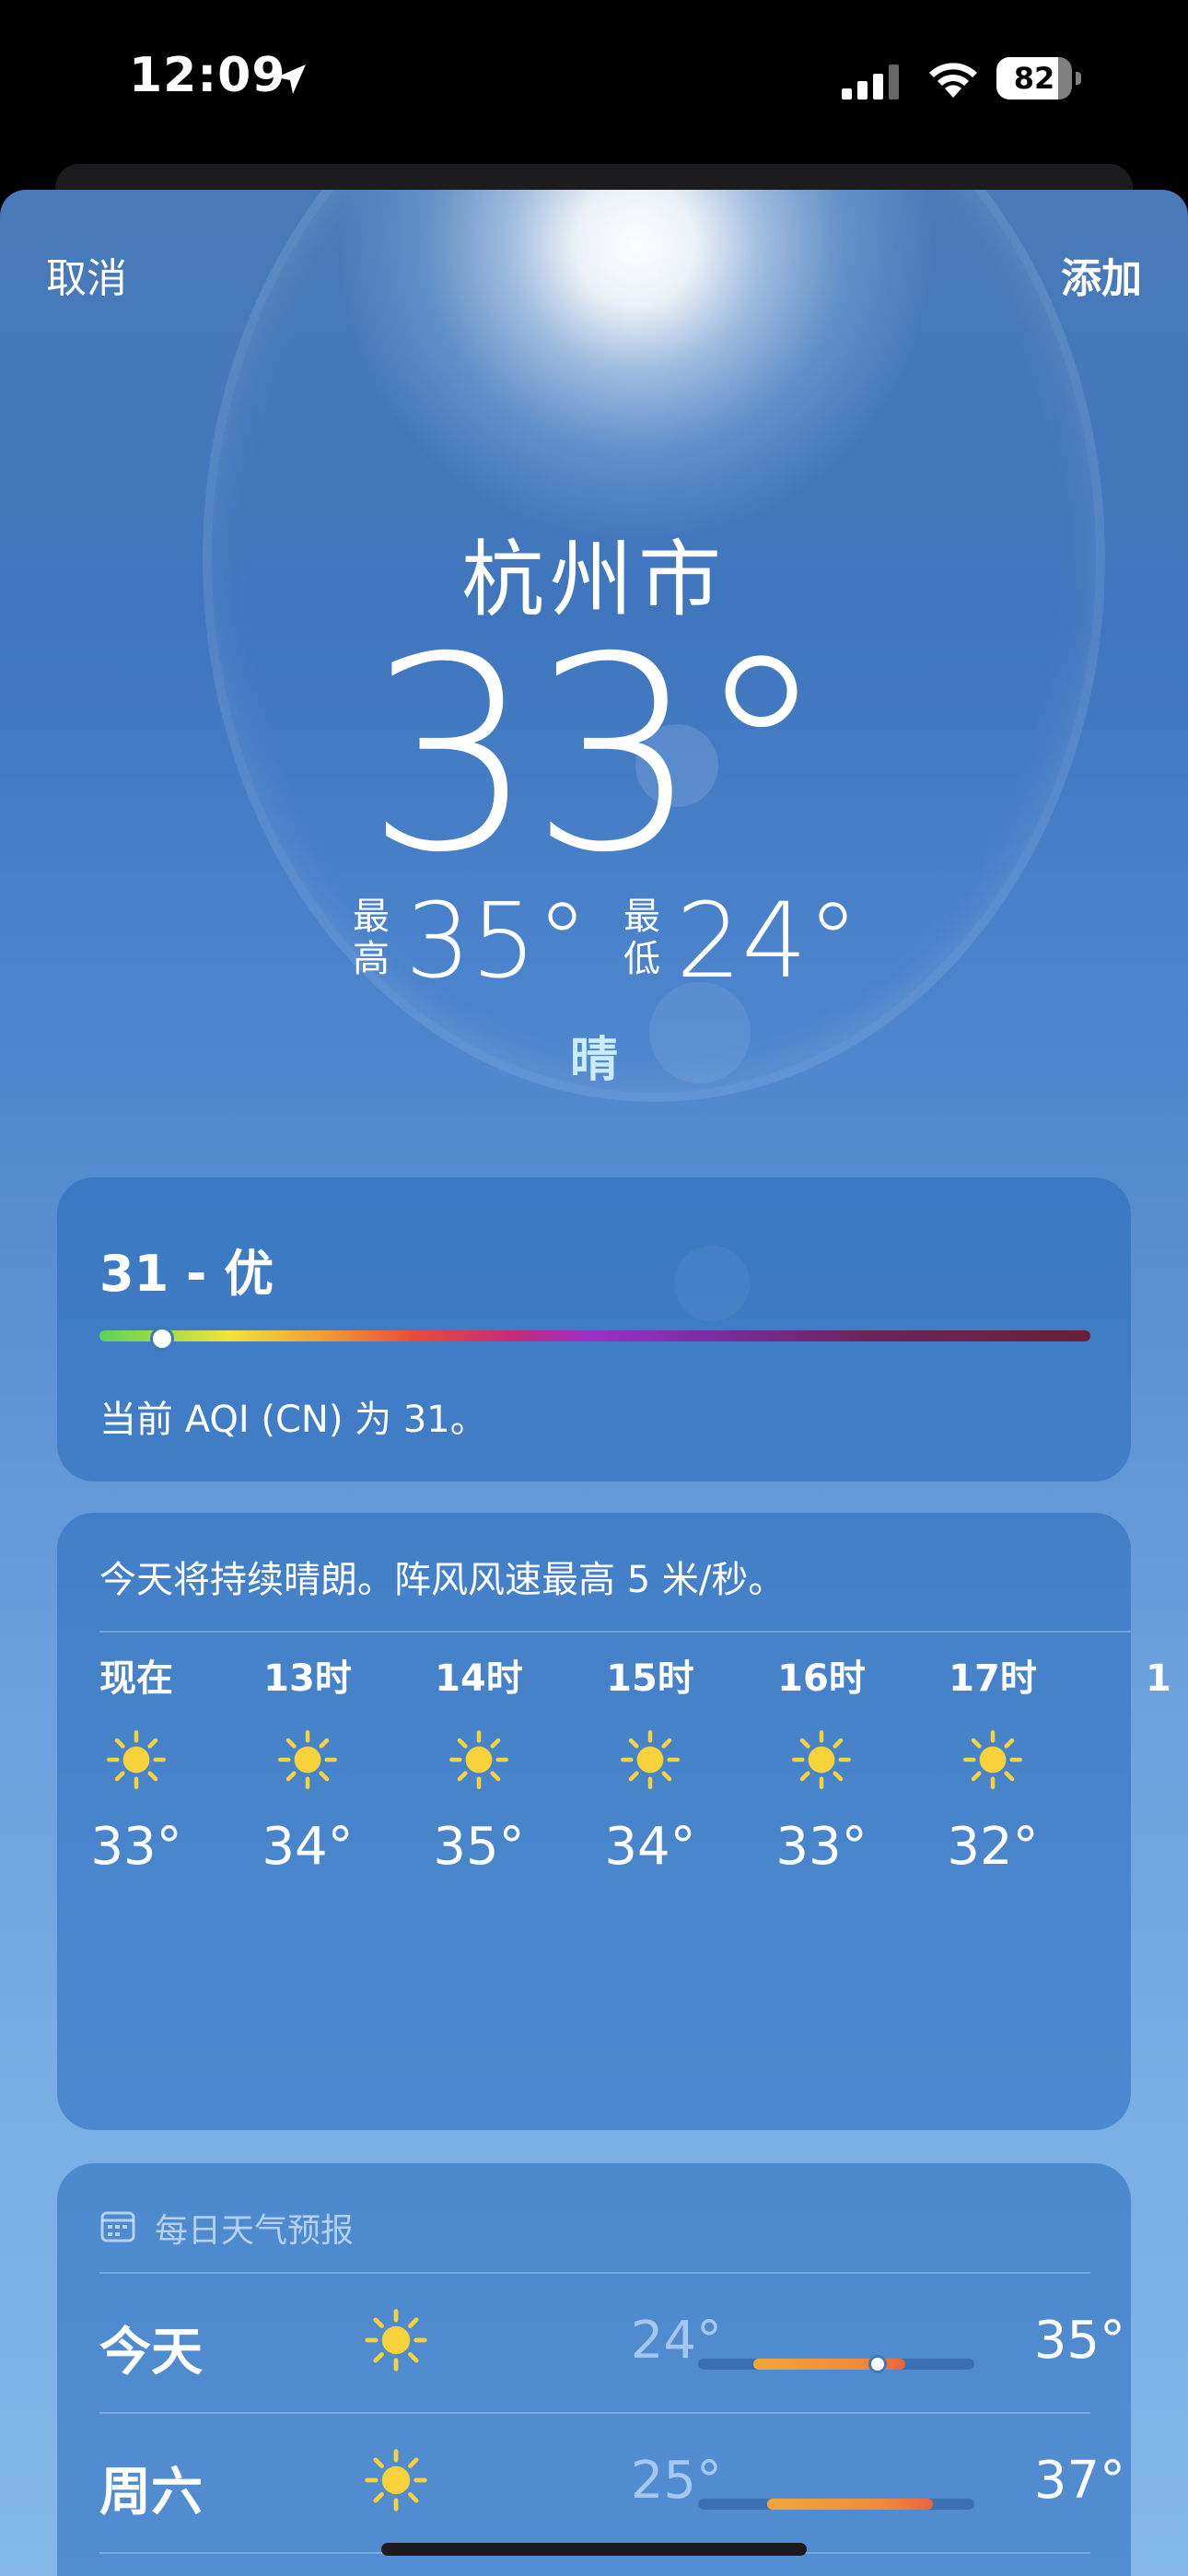  I want to click on low-temperature: 24°, so click(767, 941).